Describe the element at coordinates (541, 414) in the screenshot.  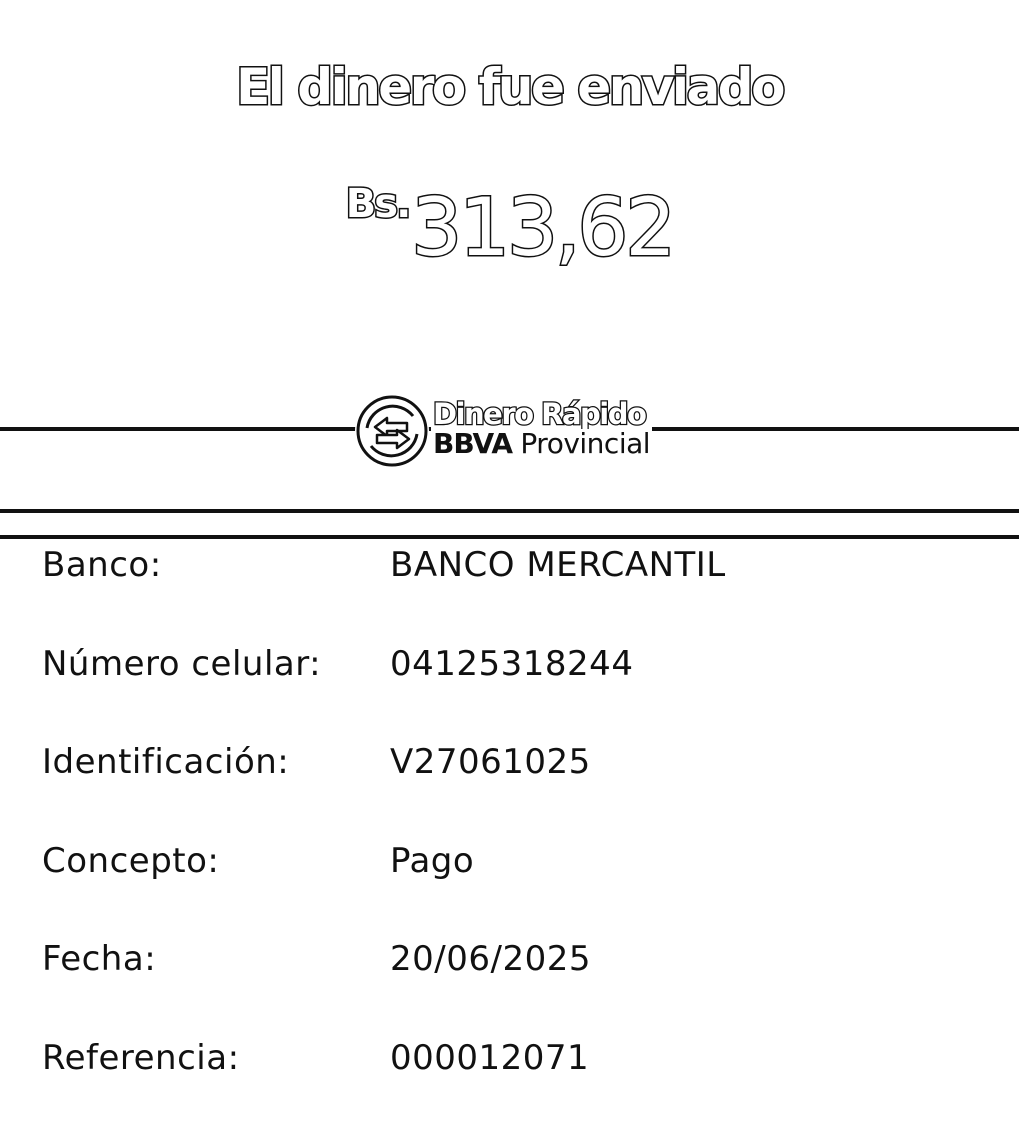
I see `logo-product-name: Dinero Rápido` at that location.